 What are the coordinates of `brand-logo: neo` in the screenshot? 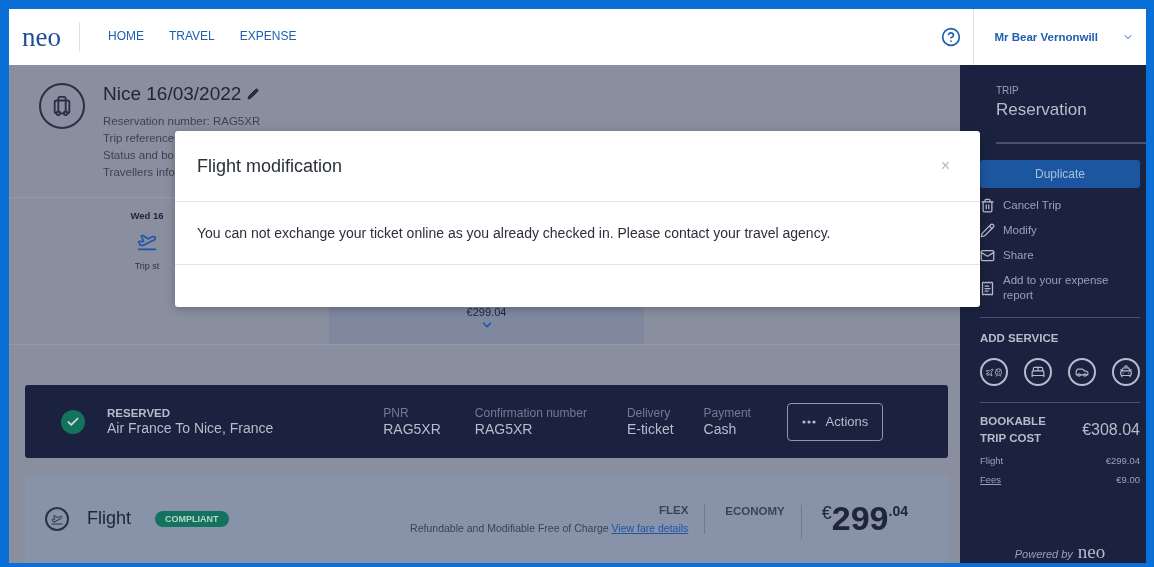 It's located at (1091, 552).